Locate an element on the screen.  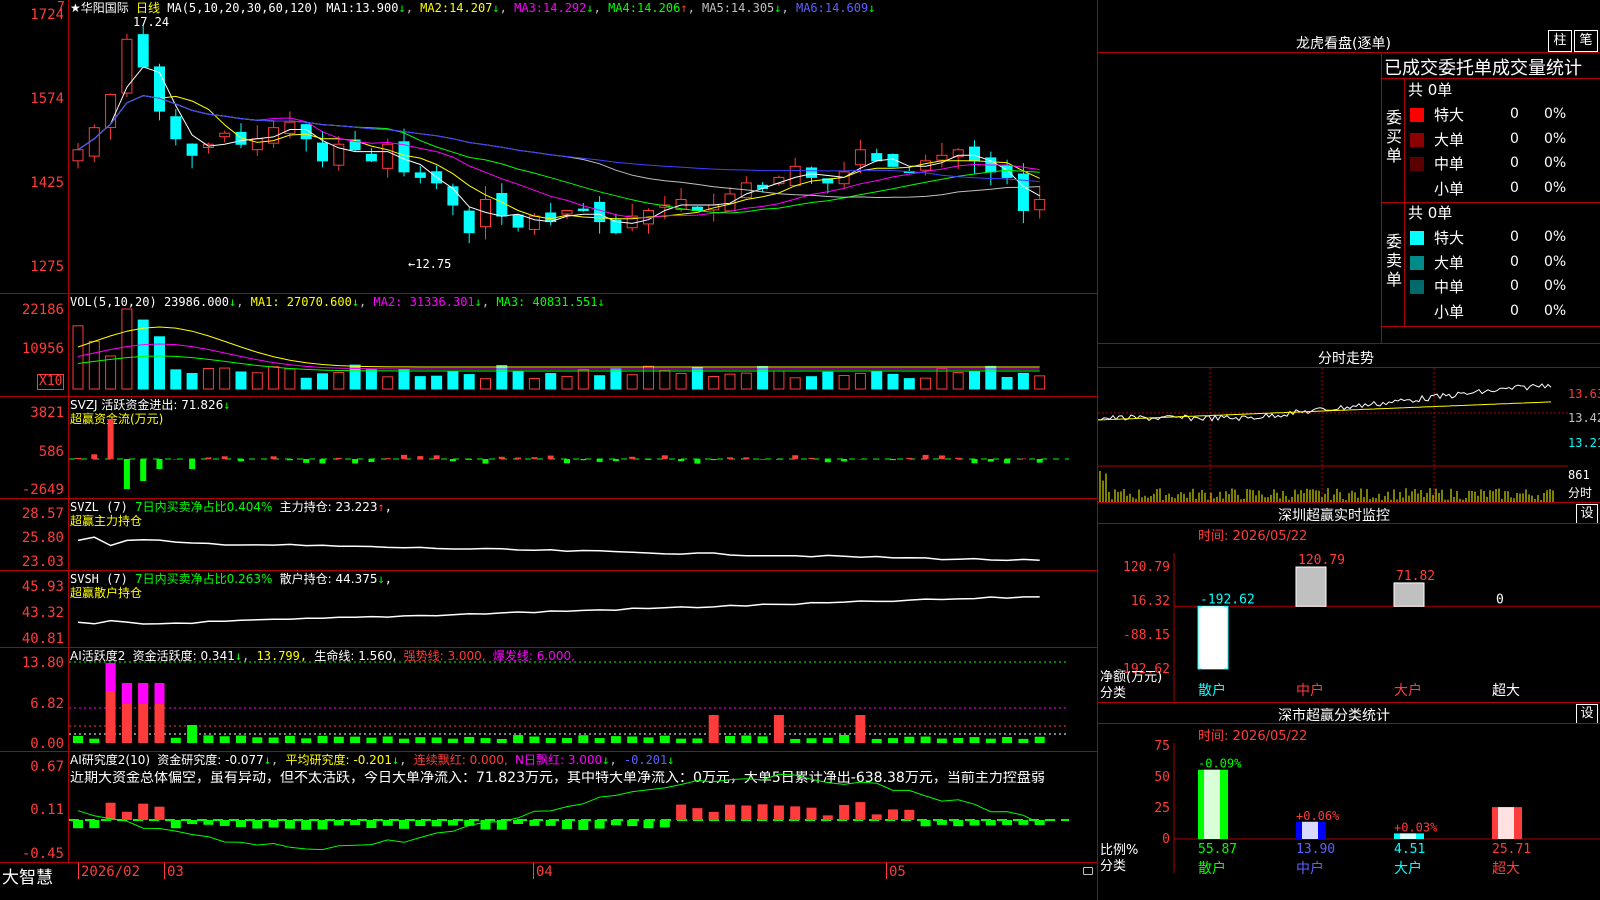
price-tick: 13.21 is located at coordinates (1584, 443).